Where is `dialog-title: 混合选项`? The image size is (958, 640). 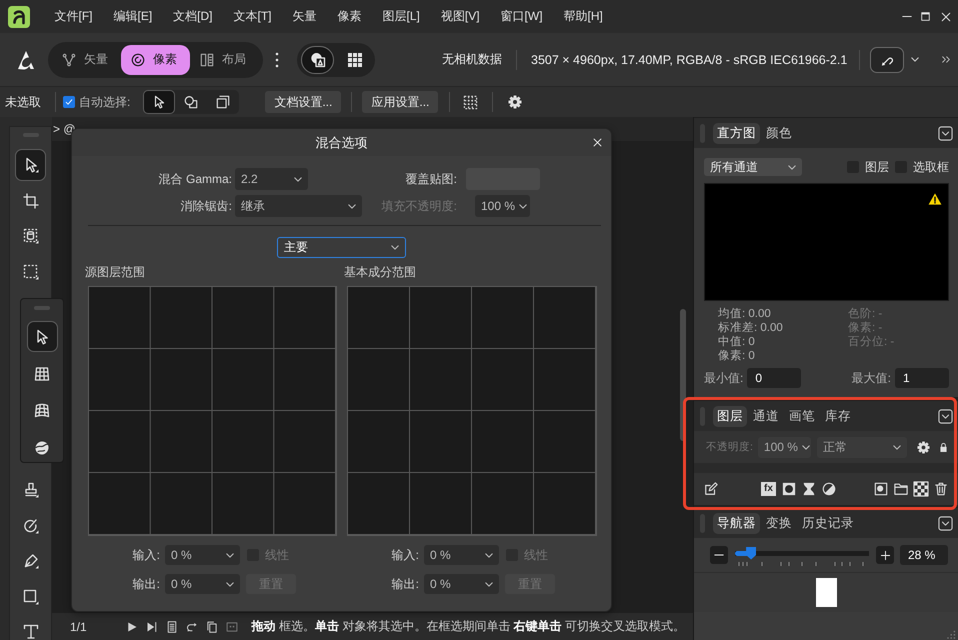 dialog-title: 混合选项 is located at coordinates (342, 143).